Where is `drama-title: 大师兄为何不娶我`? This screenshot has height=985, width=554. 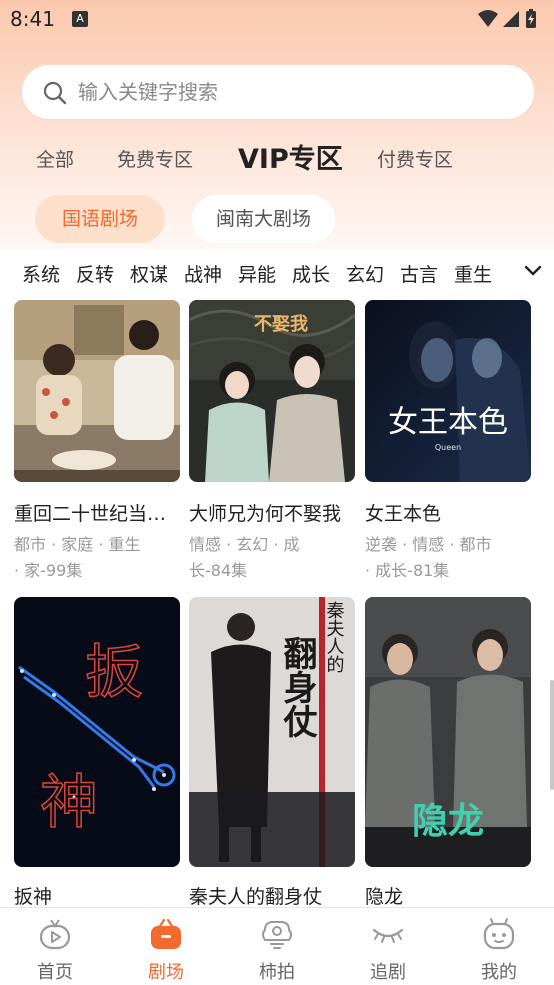
drama-title: 大师兄为何不娶我 is located at coordinates (275, 512).